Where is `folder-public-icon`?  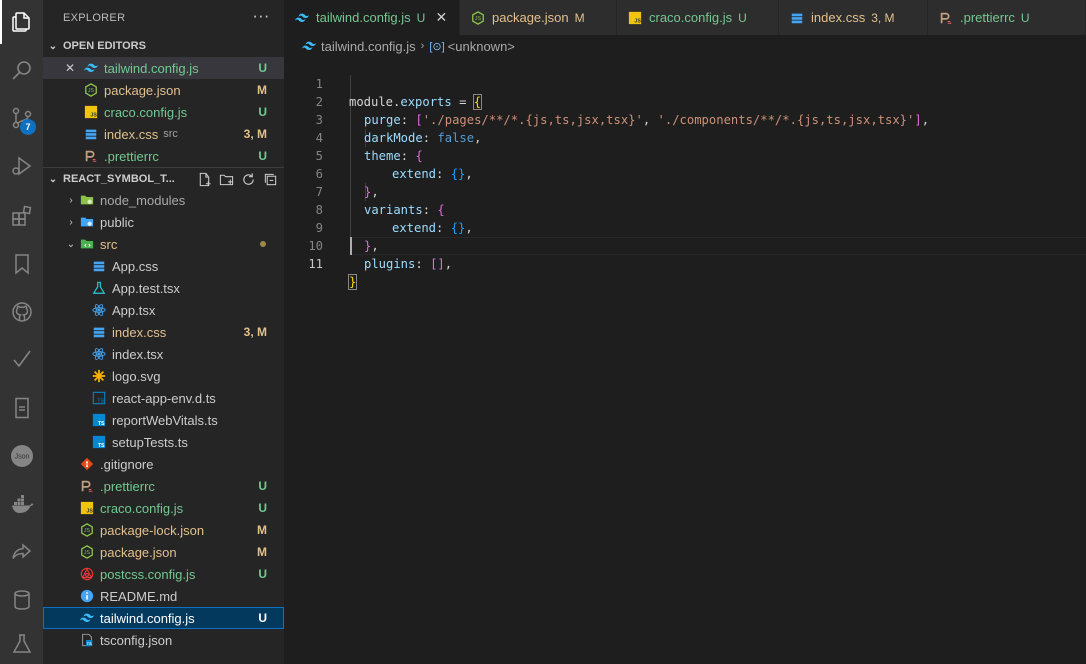 folder-public-icon is located at coordinates (87, 222).